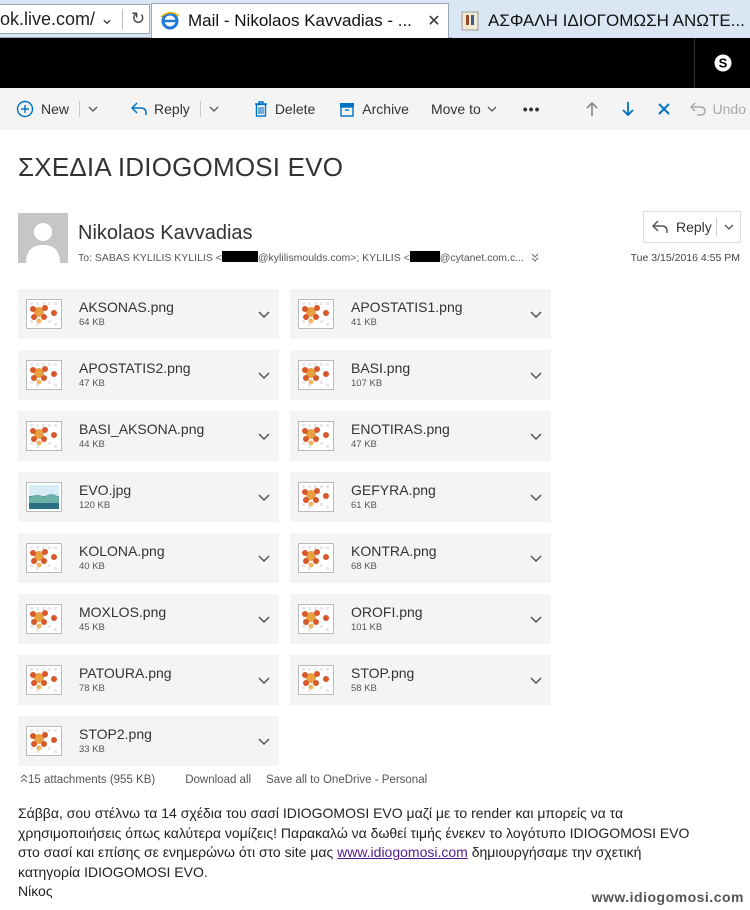 The image size is (750, 910). What do you see at coordinates (300, 20) in the screenshot?
I see `tab-mail: Mail - Nikolaos Kavvadias - ... ✕` at bounding box center [300, 20].